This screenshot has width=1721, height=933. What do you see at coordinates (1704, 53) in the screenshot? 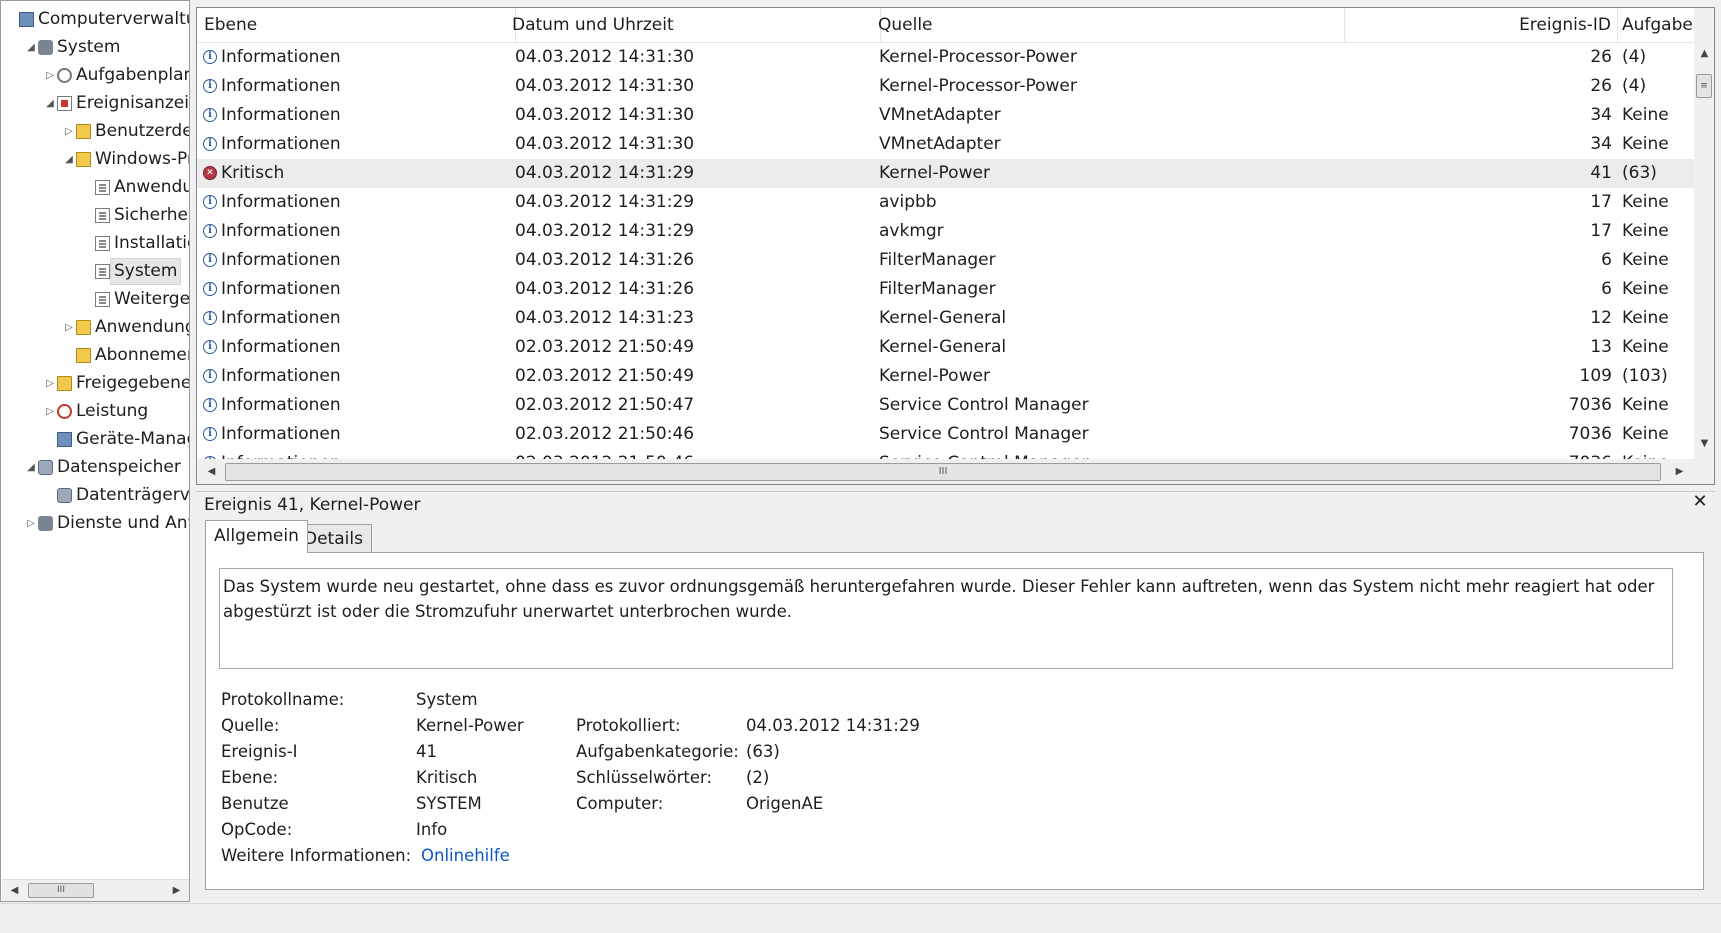
I see `scroll-up-icon: ▲` at bounding box center [1704, 53].